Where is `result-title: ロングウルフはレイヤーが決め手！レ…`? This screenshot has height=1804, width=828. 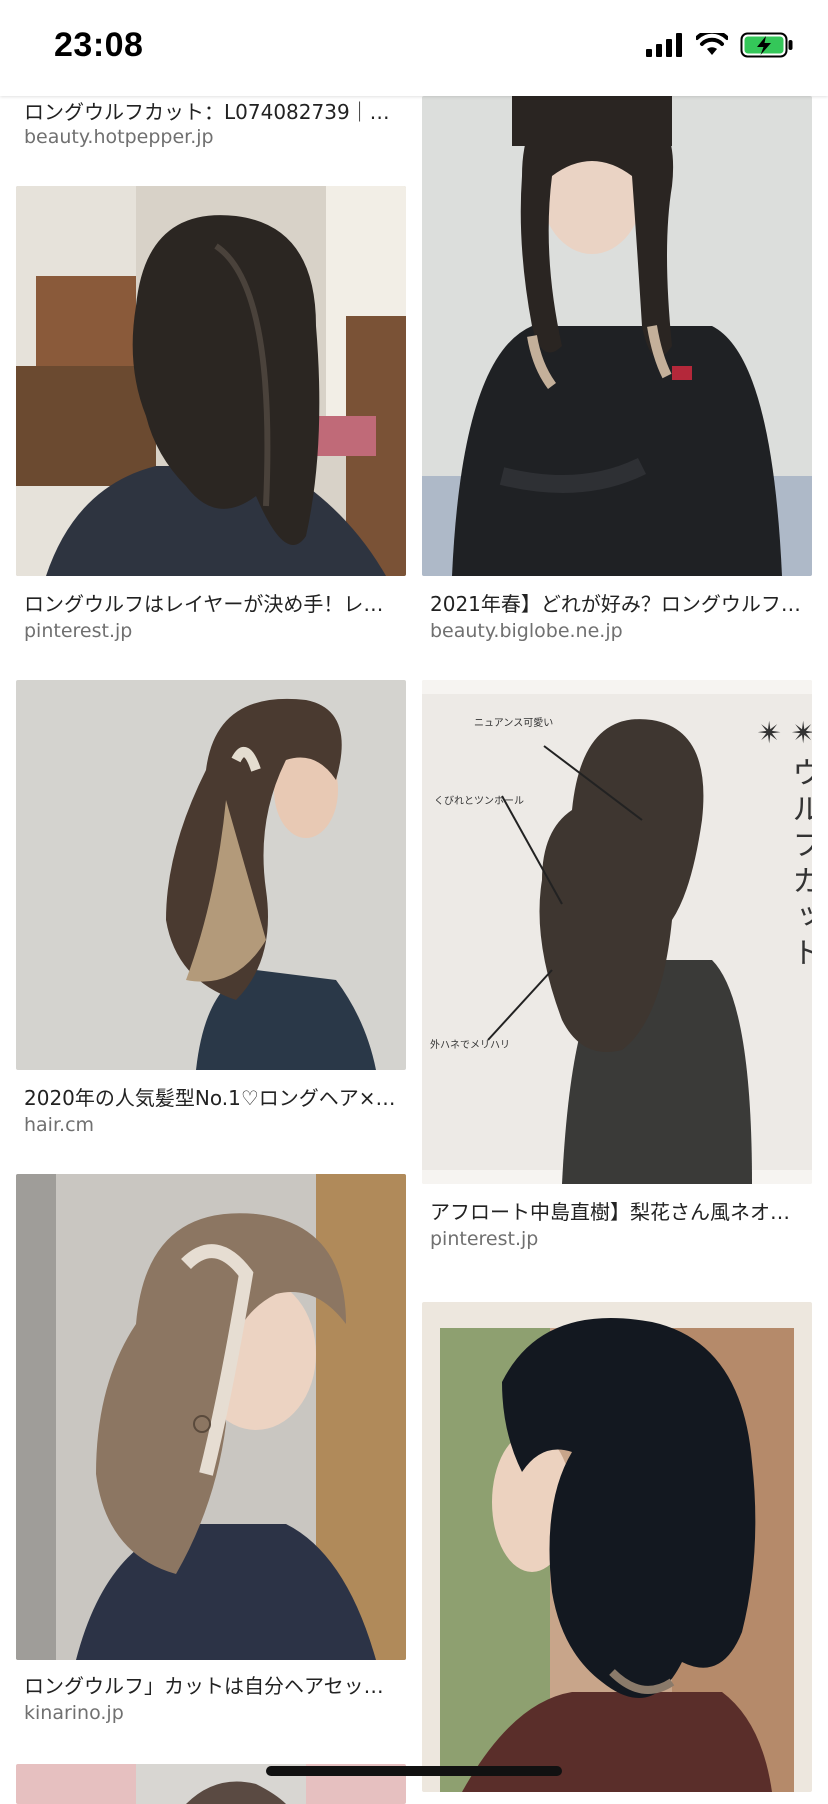 result-title: ロングウルフはレイヤーが決め手！レ… is located at coordinates (211, 602).